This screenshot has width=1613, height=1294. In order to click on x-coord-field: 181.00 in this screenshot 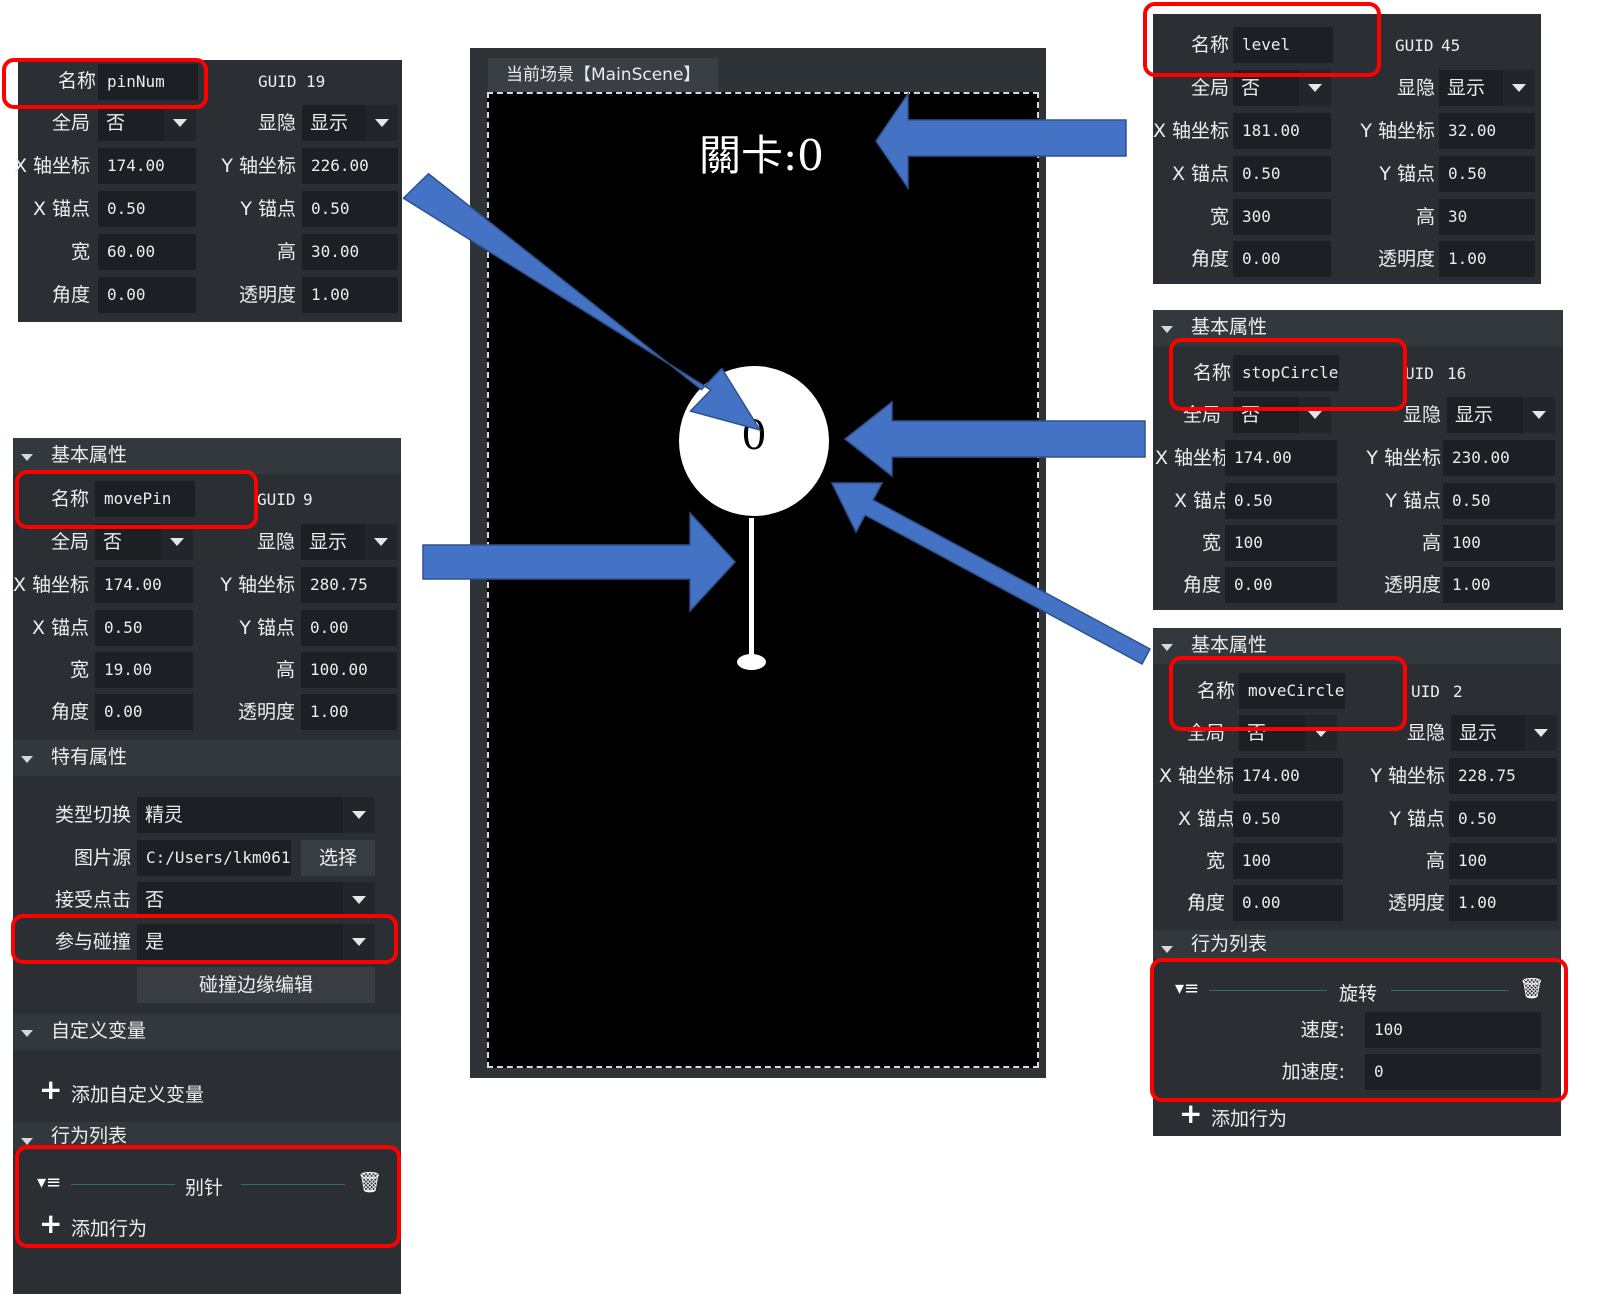, I will do `click(1282, 131)`.